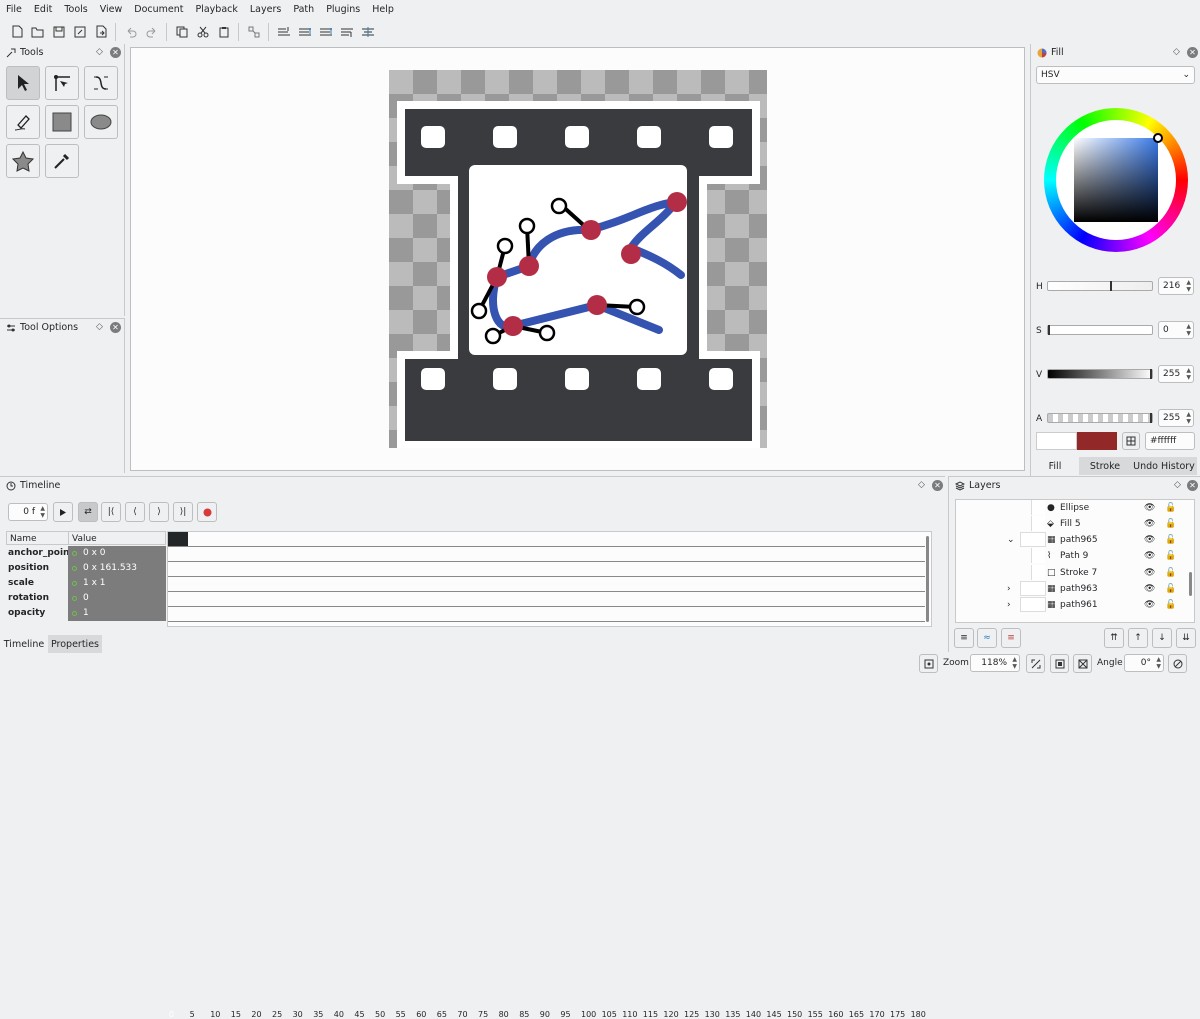 This screenshot has width=1200, height=1019. What do you see at coordinates (181, 31) in the screenshot?
I see `copy-icon` at bounding box center [181, 31].